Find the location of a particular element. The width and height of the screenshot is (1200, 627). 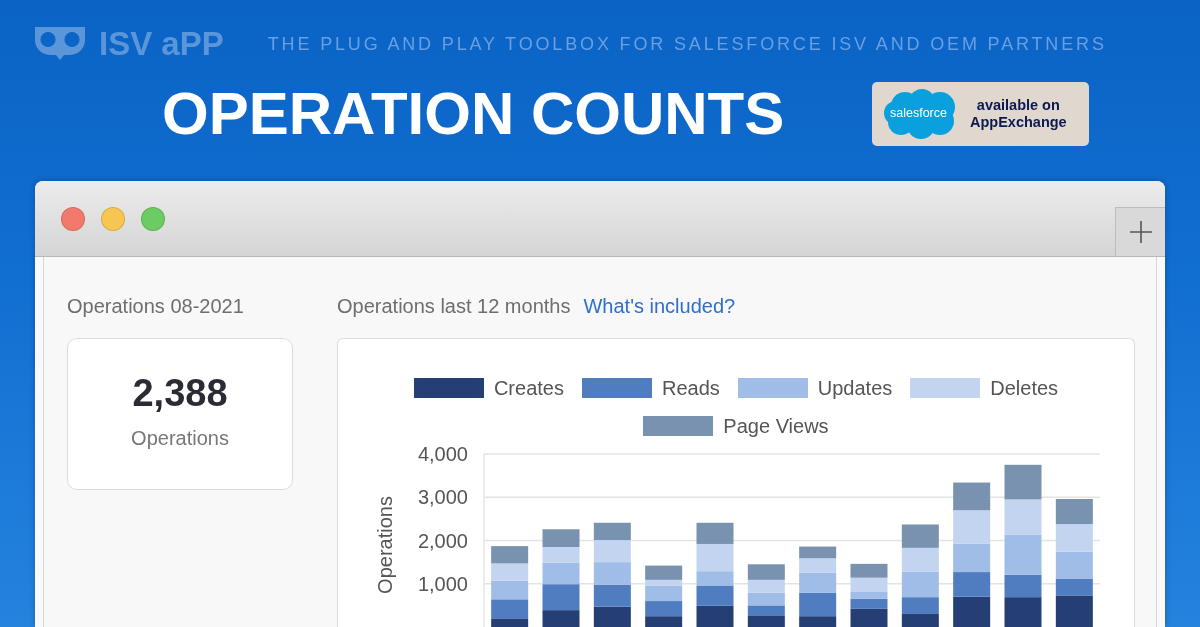

page-title: OPERATION COUNTS is located at coordinates (473, 114).